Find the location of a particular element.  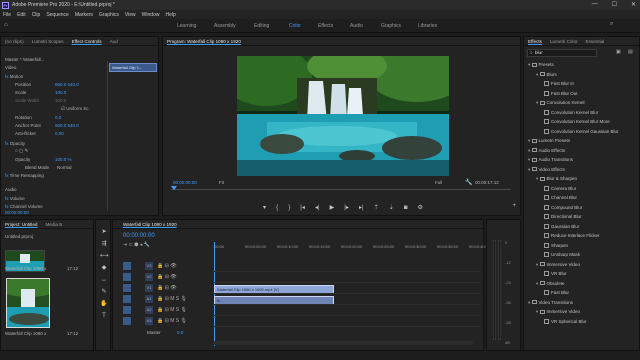

effects-item: Channel Blur is located at coordinates (560, 198).